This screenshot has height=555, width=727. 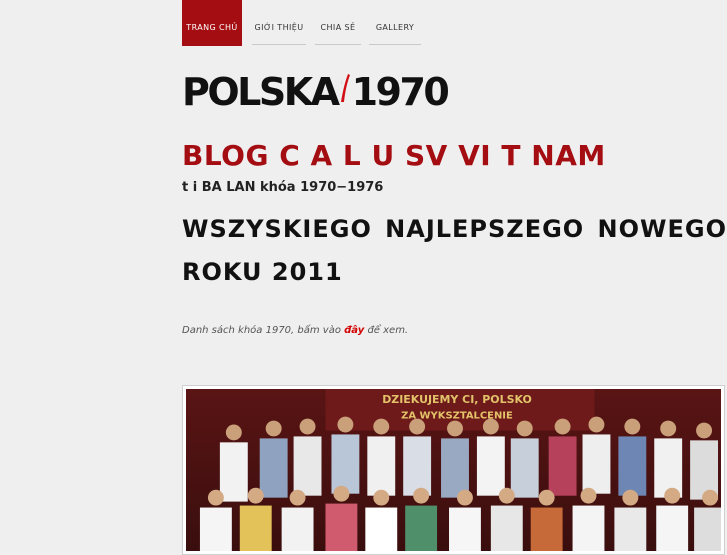 I want to click on headline-line2: ROKU 2011, so click(x=262, y=272).